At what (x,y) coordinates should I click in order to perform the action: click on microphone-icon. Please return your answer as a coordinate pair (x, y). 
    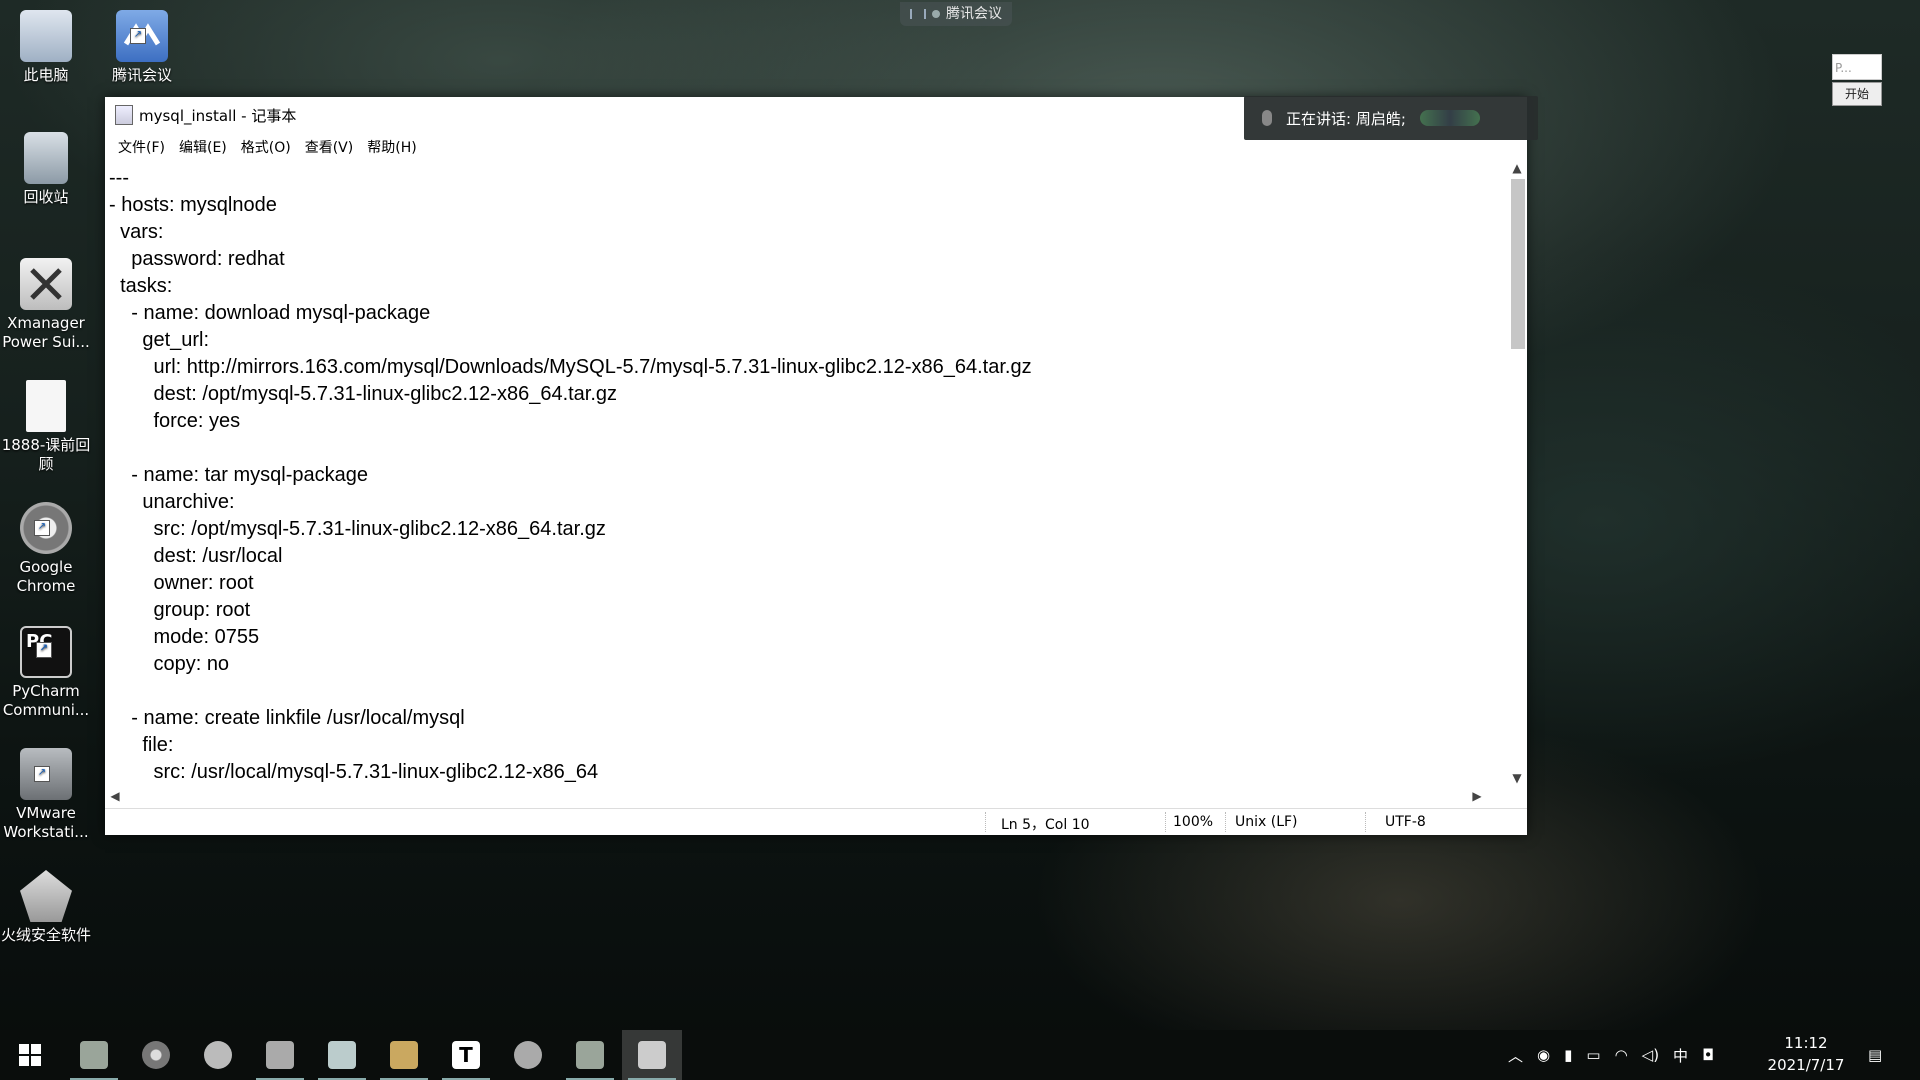
    Looking at the image, I should click on (1267, 118).